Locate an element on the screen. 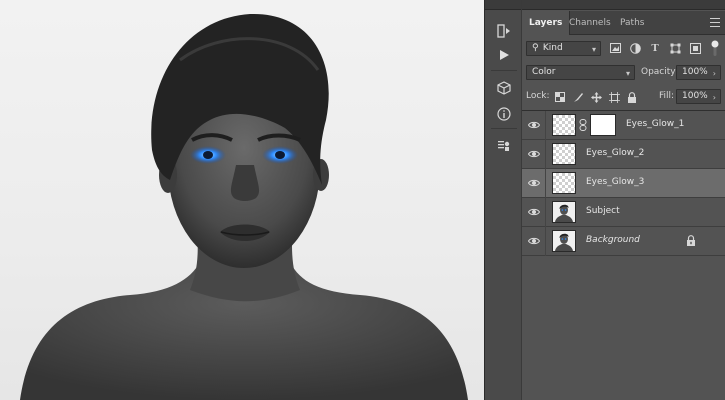 The image size is (725, 400). blend-mode-row: Color ▾ Opacity: 100% › is located at coordinates (623, 73).